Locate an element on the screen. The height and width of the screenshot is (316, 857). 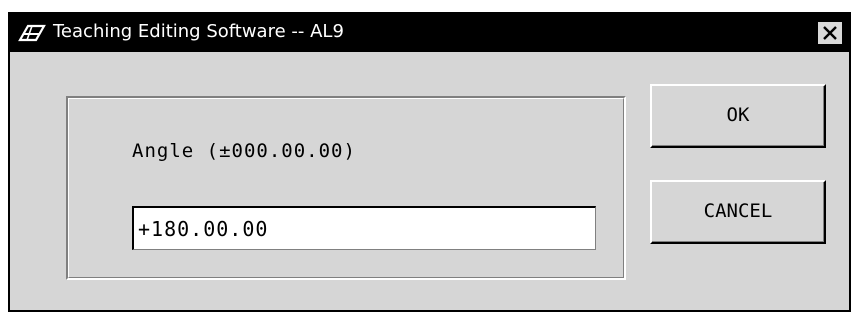
close-button is located at coordinates (830, 33).